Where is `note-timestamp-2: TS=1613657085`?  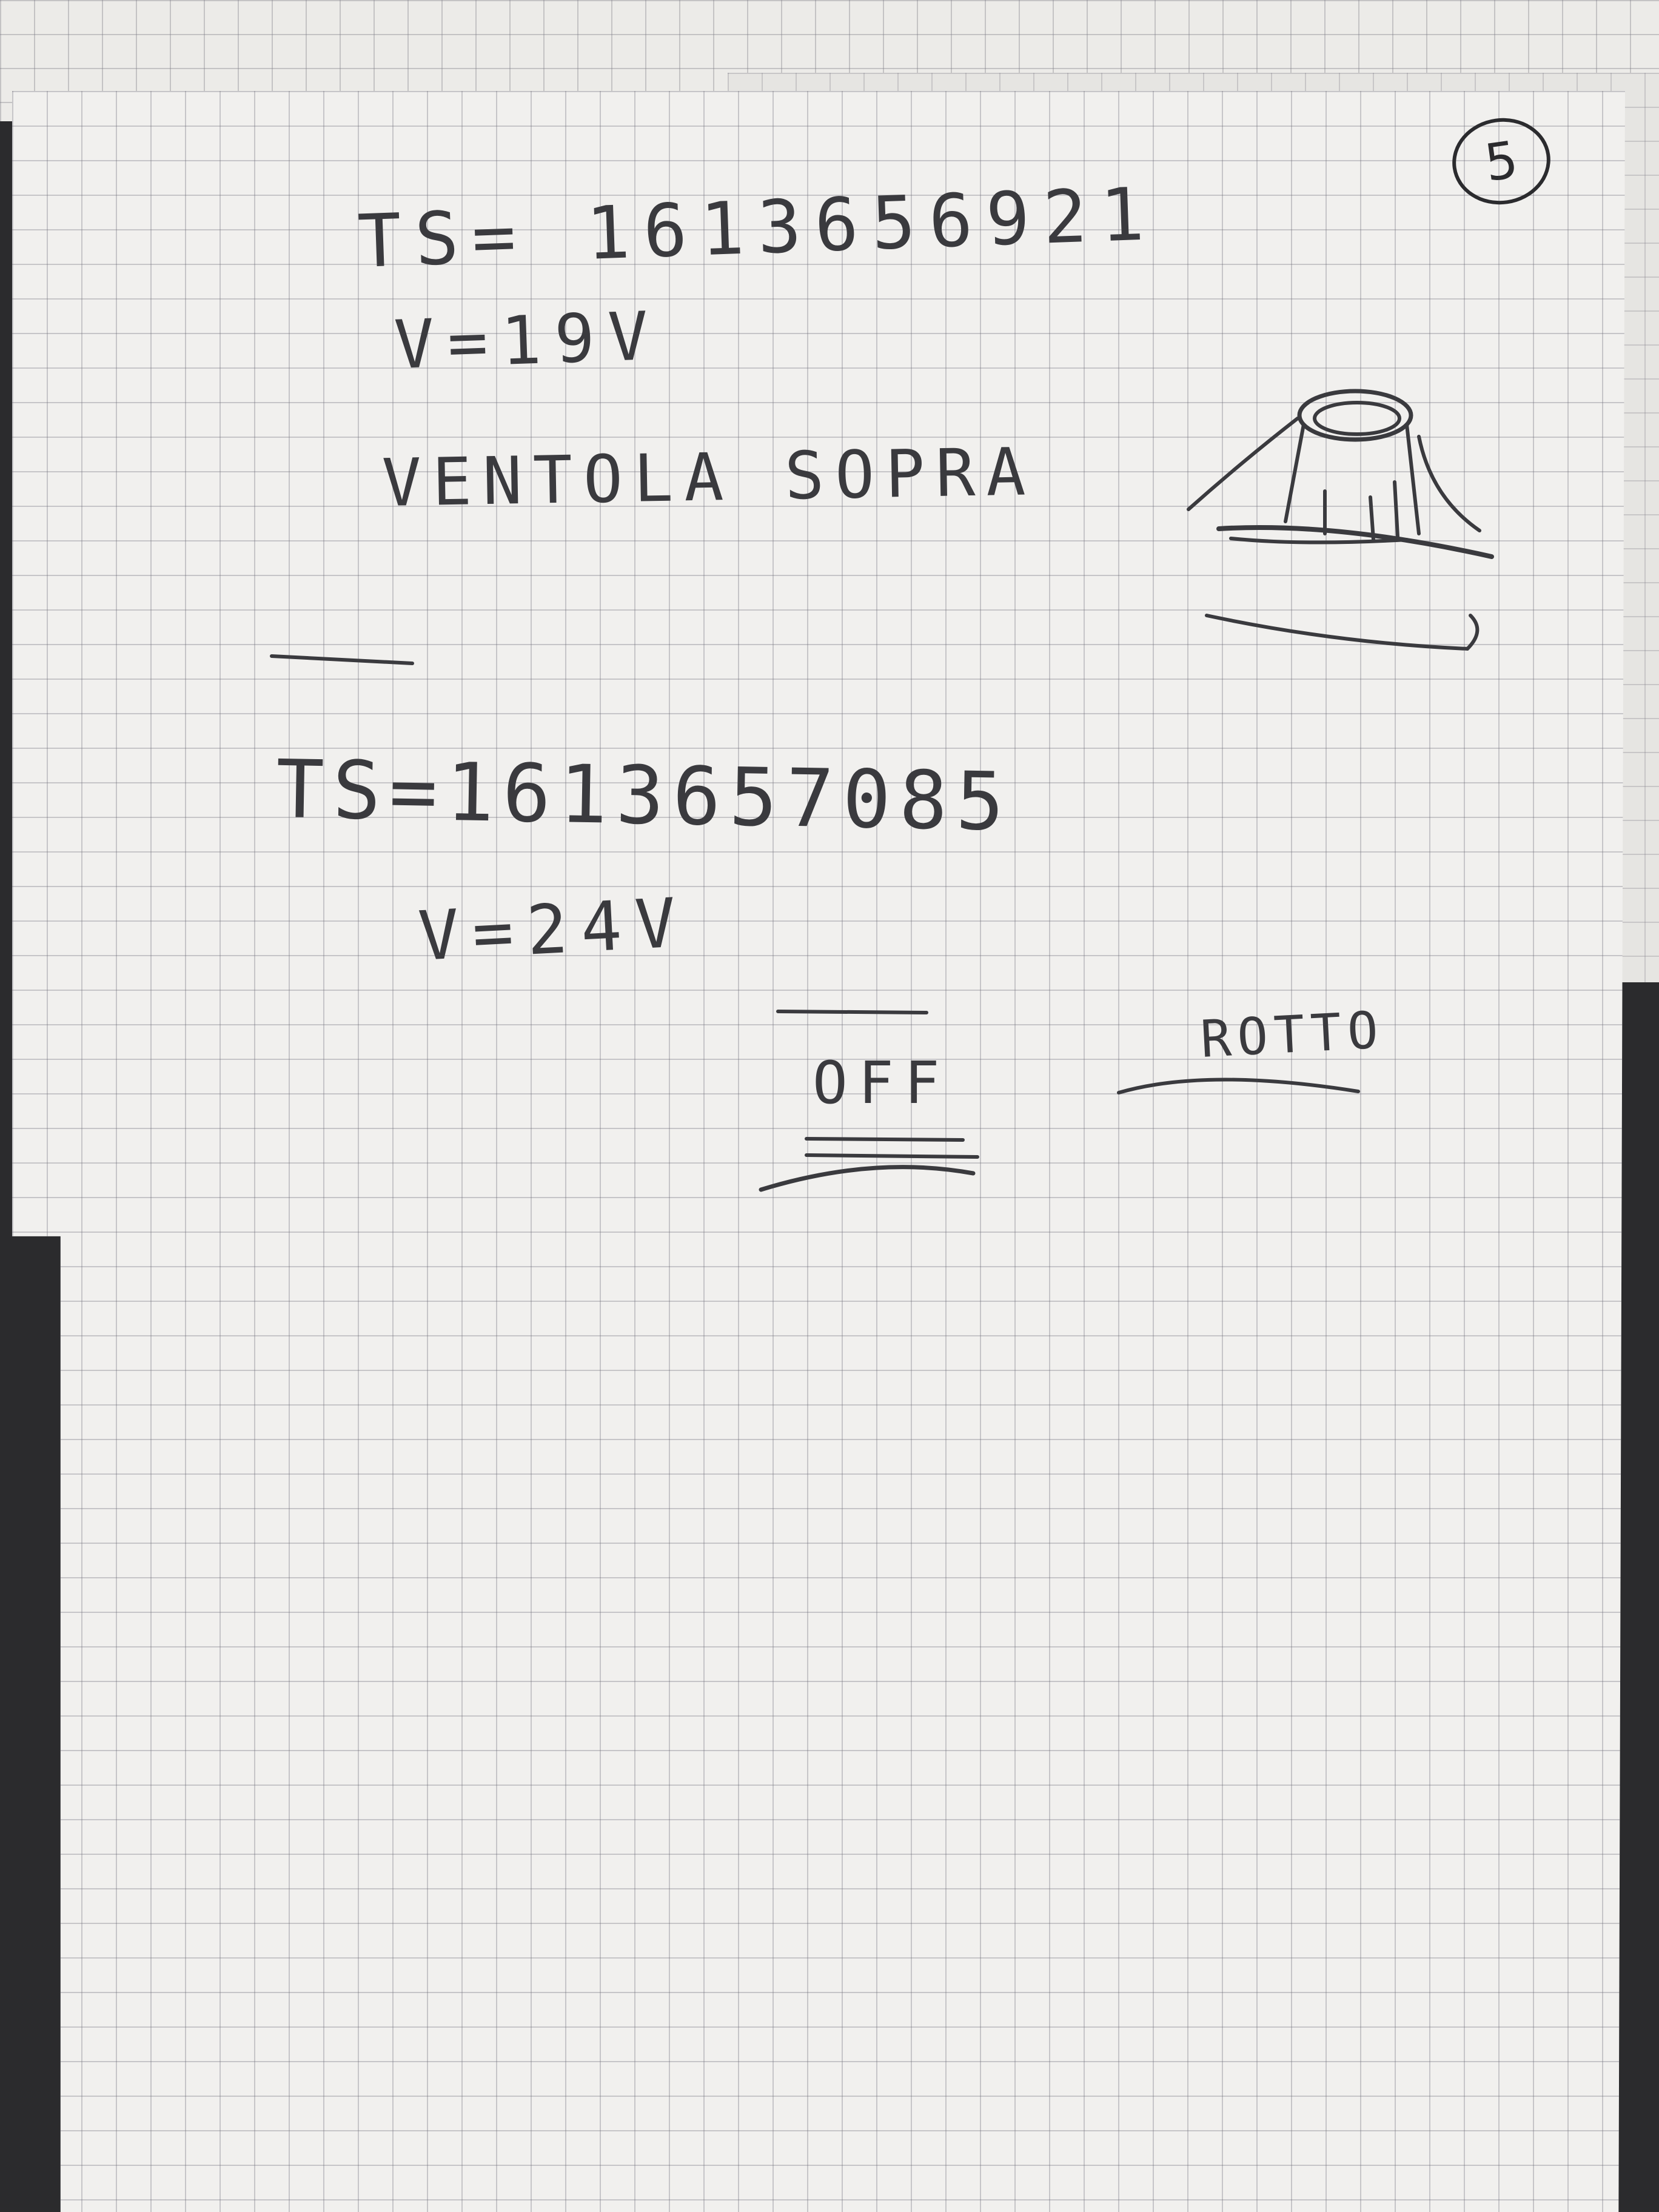 note-timestamp-2: TS=1613657085 is located at coordinates (644, 797).